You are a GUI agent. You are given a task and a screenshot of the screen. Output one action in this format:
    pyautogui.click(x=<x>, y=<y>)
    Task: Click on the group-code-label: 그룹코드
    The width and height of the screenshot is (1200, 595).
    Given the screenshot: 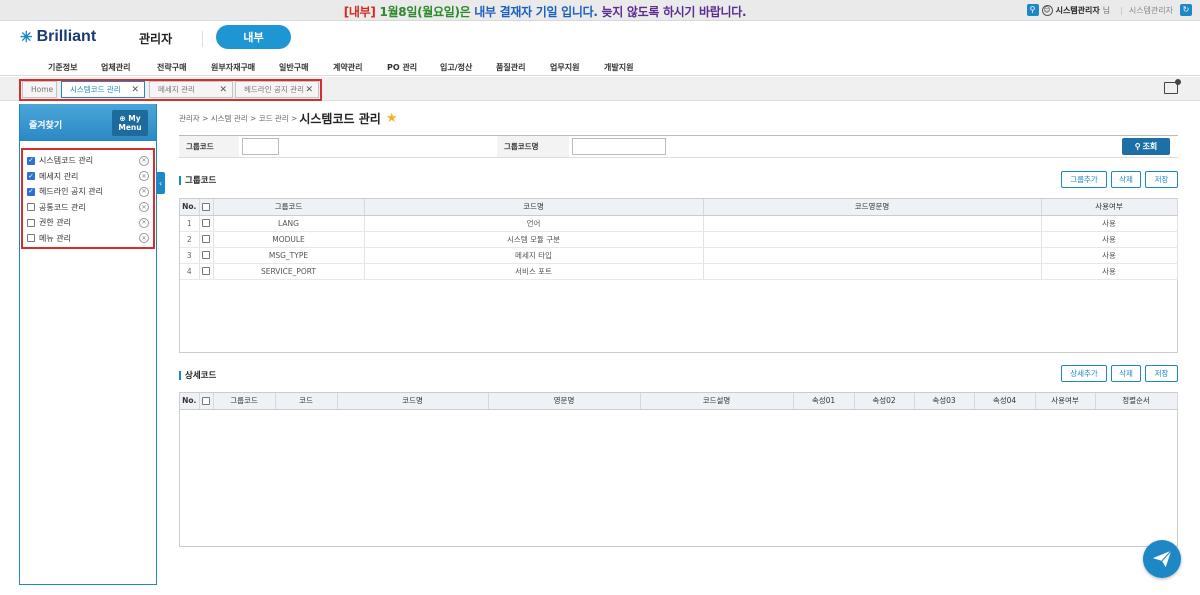 What is the action you would take?
    pyautogui.click(x=209, y=146)
    